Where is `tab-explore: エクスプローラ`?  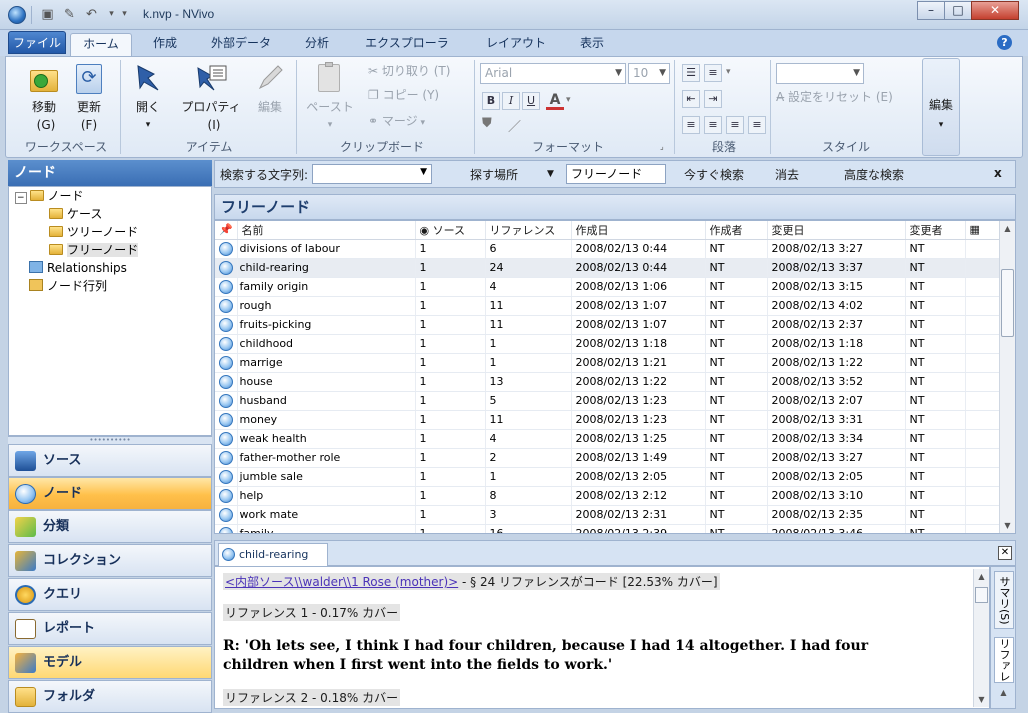
tab-explore: エクスプローラ is located at coordinates (407, 44).